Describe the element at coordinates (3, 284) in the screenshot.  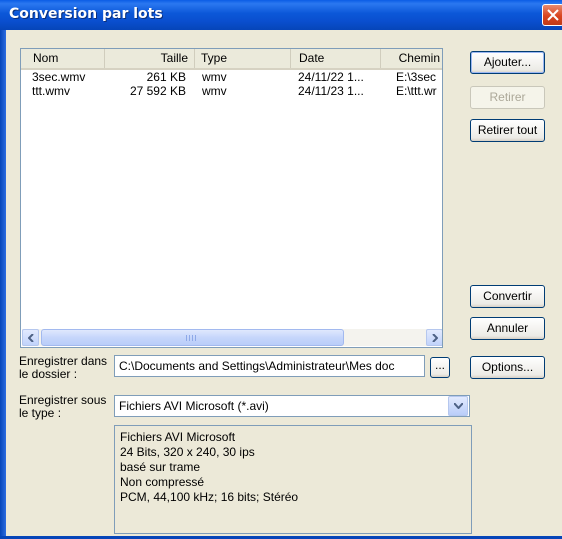
I see `window-left-border` at that location.